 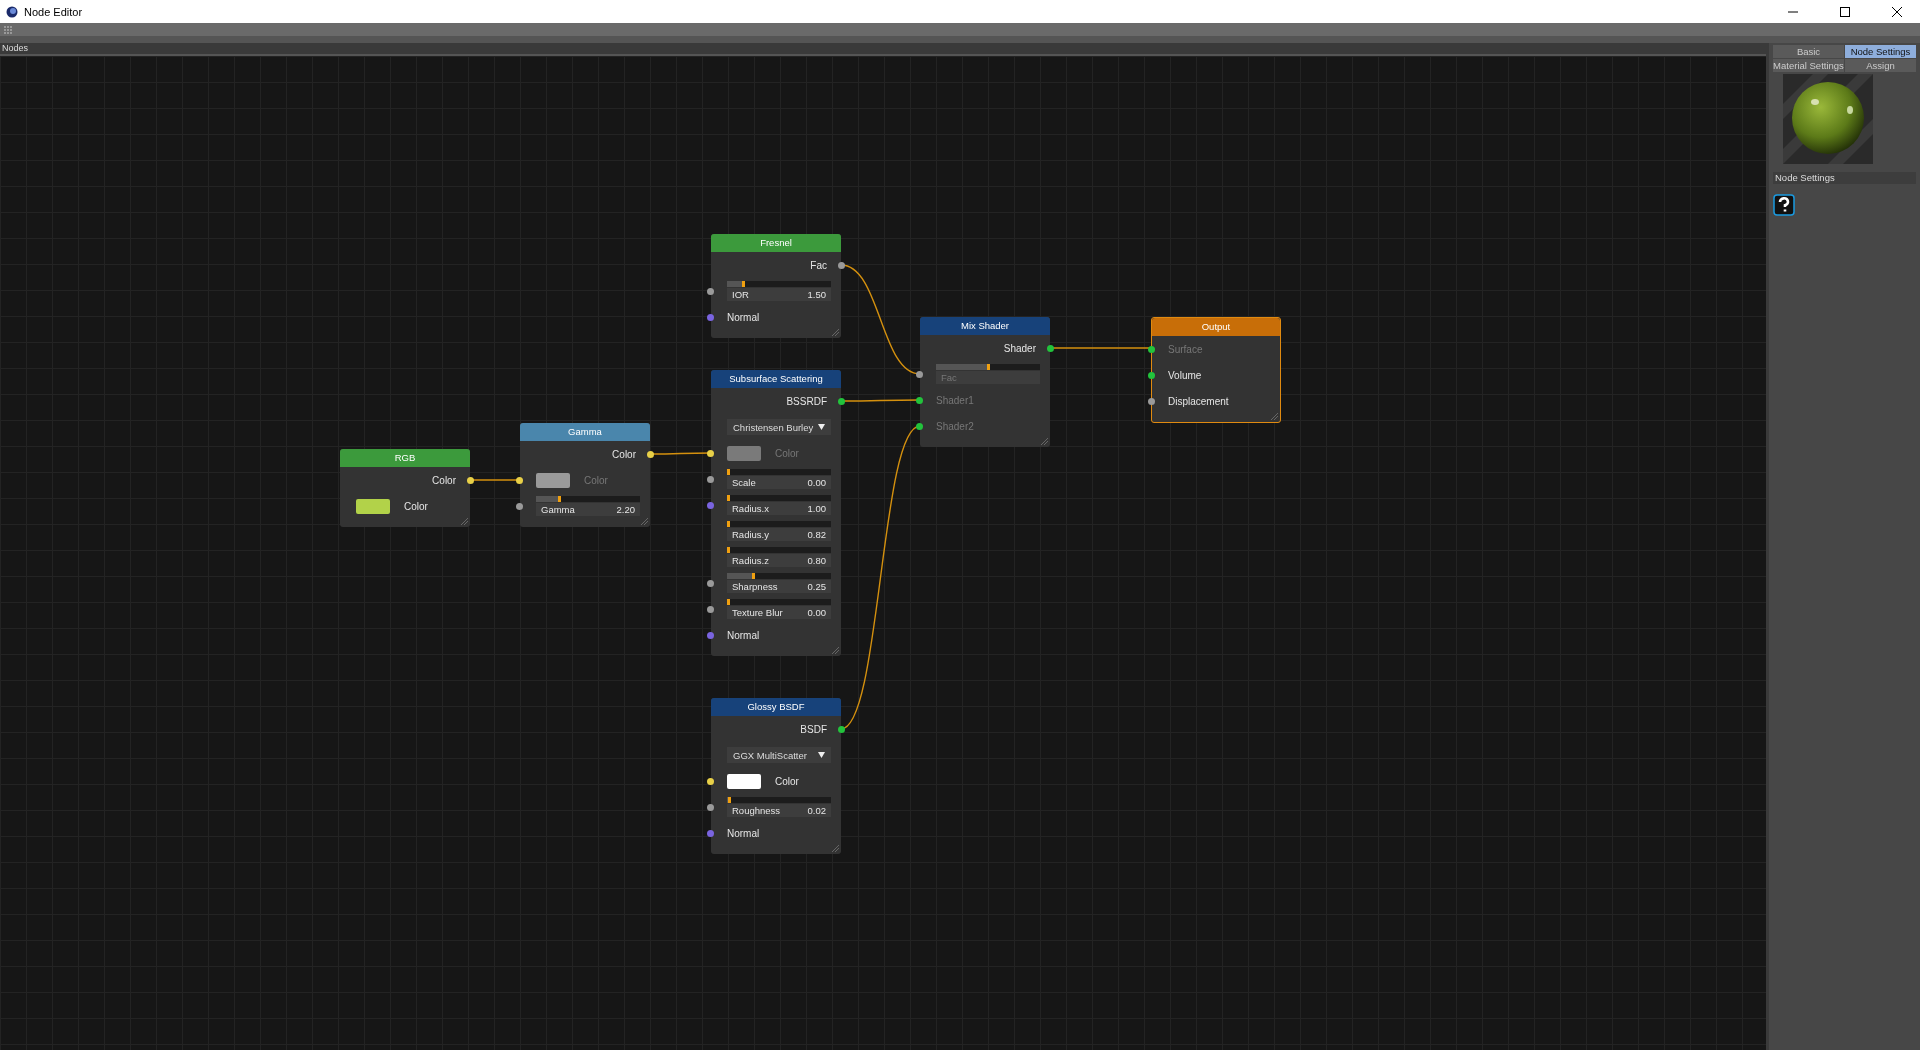 I want to click on section-header: Node Settings, so click(x=1844, y=178).